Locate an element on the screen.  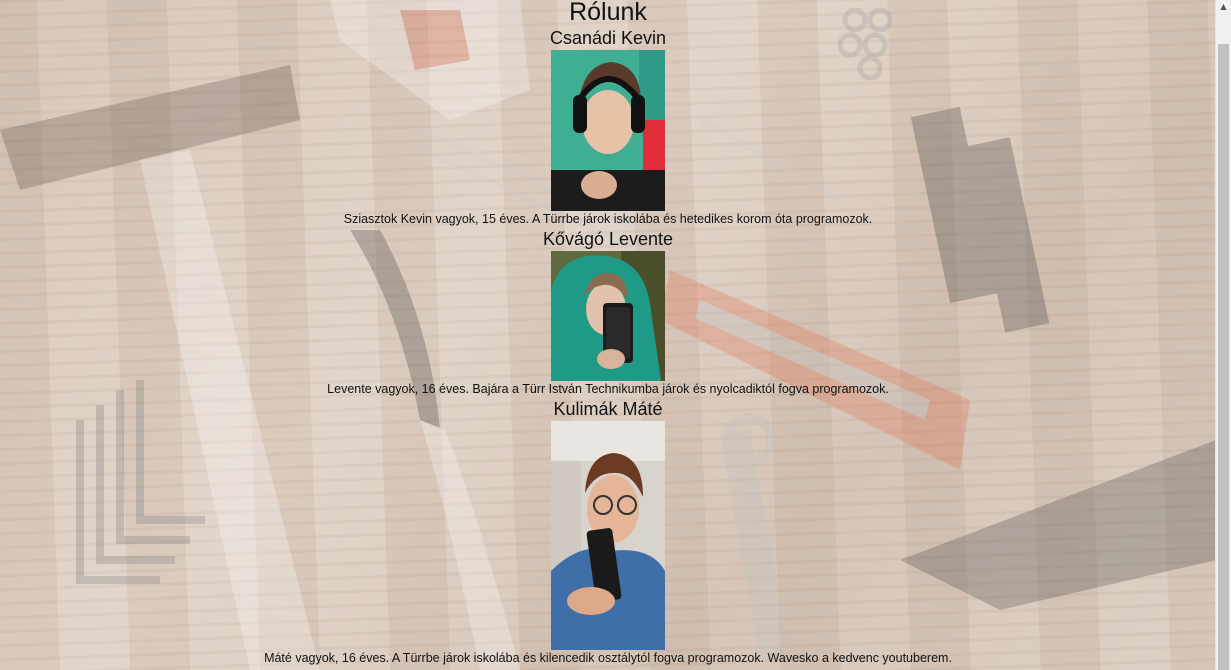
vertical-scrollbar: ▲ is located at coordinates (1223, 335).